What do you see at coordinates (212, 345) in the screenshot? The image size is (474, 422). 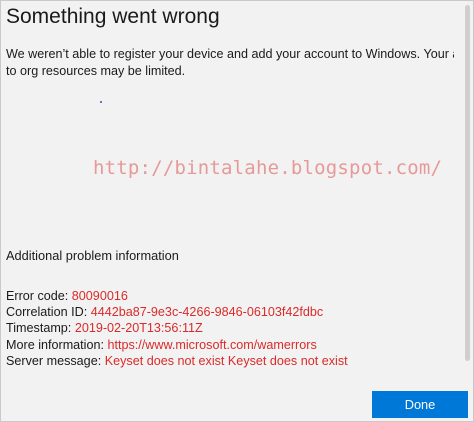 I see `more-info-link: https://www.microsoft.com/wamerrors` at bounding box center [212, 345].